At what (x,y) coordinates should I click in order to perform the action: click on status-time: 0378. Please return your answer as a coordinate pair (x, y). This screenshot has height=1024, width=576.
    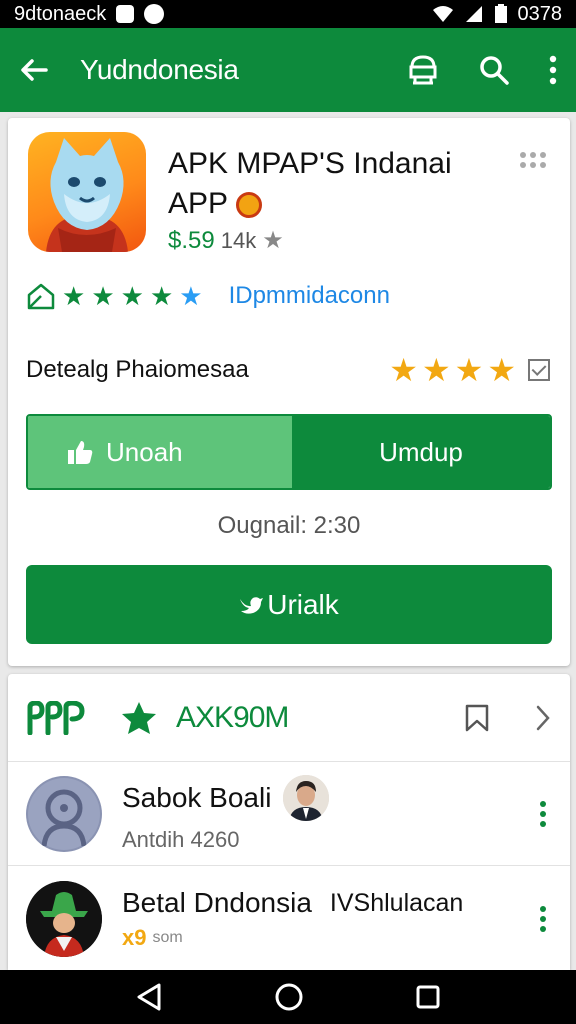
    Looking at the image, I should click on (540, 13).